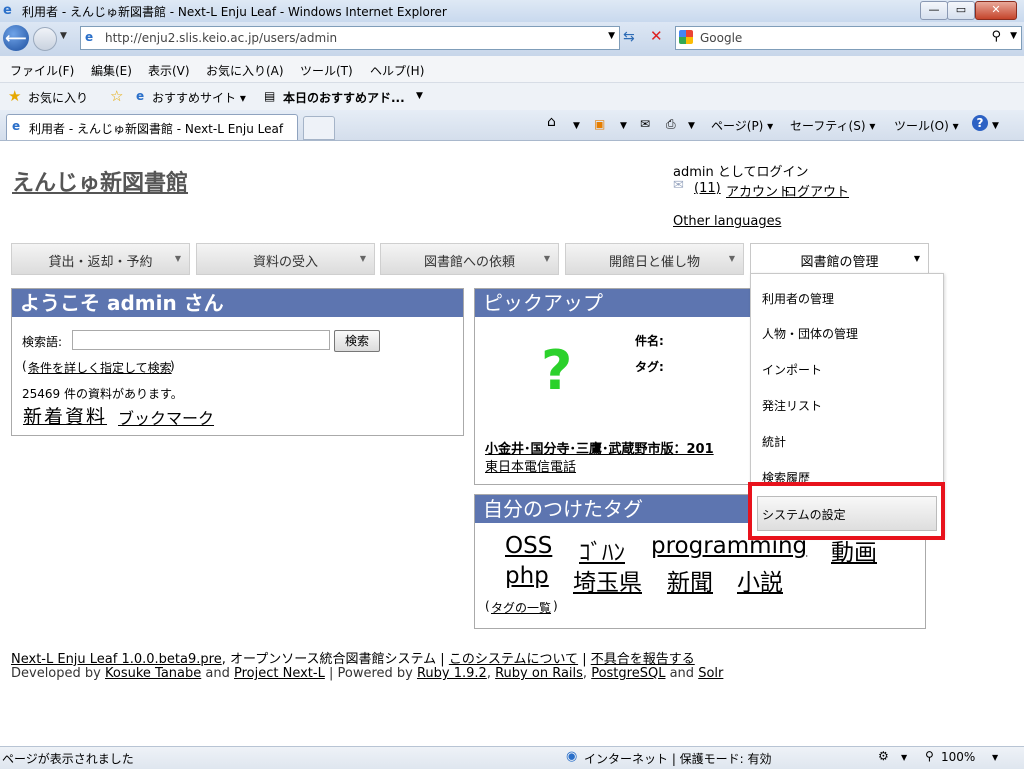 This screenshot has height=769, width=1024. I want to click on maximize-button: ▭, so click(961, 10).